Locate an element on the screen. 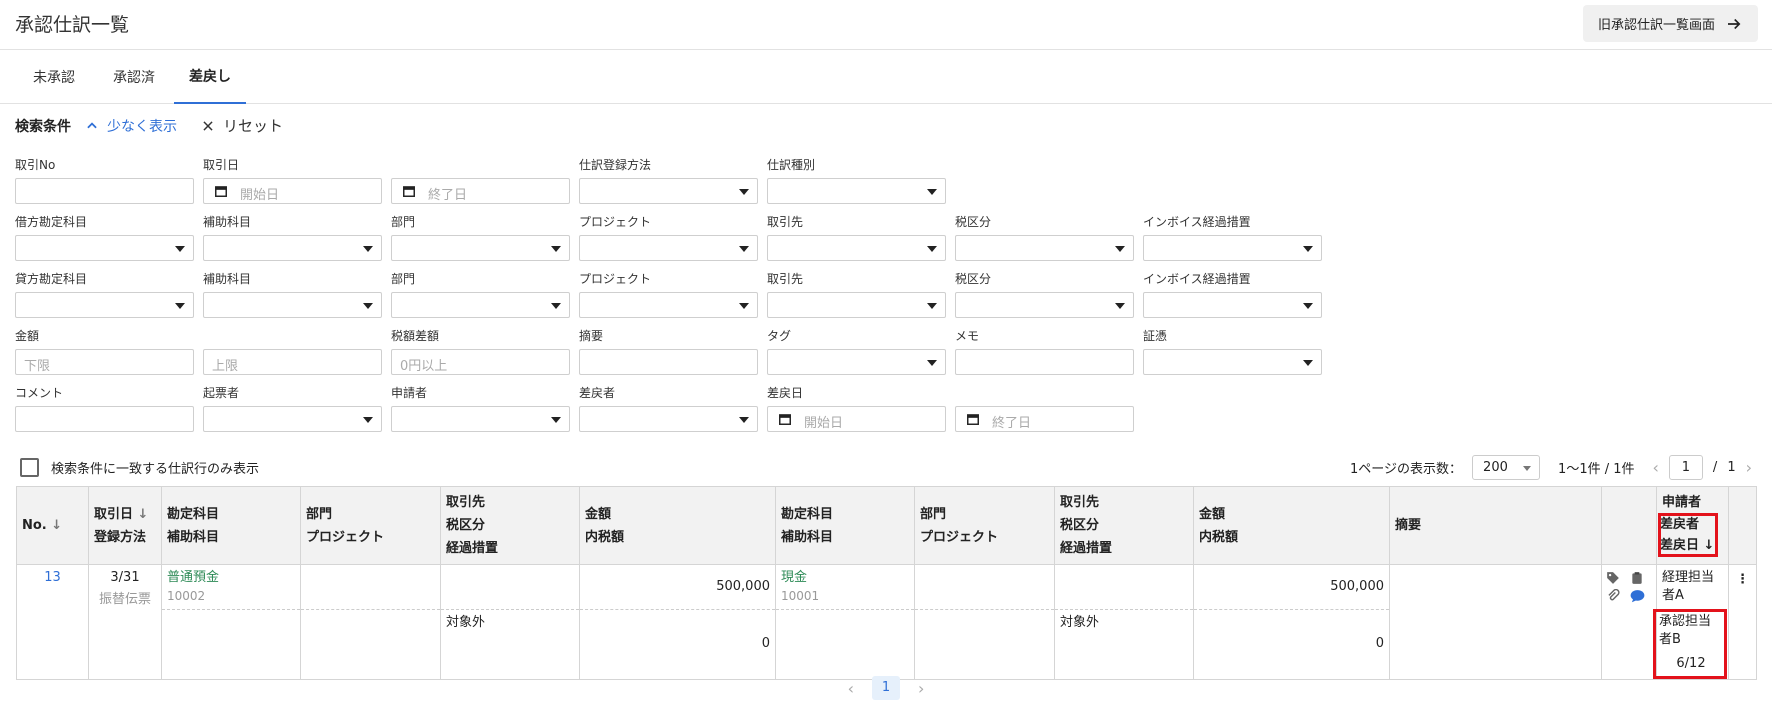 The height and width of the screenshot is (709, 1772). placeholder: 開始日 is located at coordinates (824, 423).